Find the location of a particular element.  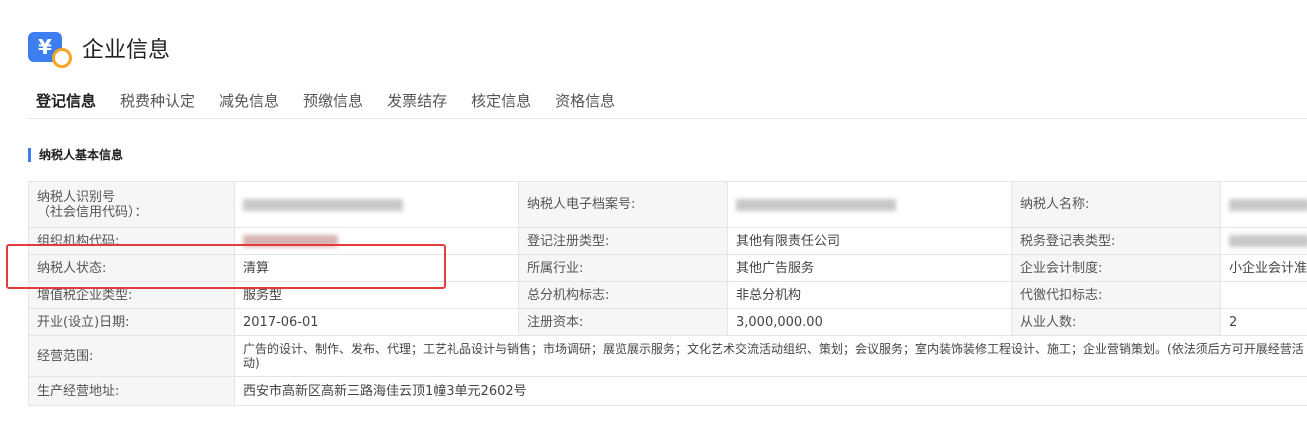

value-accounting-system: 小企业会计准 is located at coordinates (1263, 268).